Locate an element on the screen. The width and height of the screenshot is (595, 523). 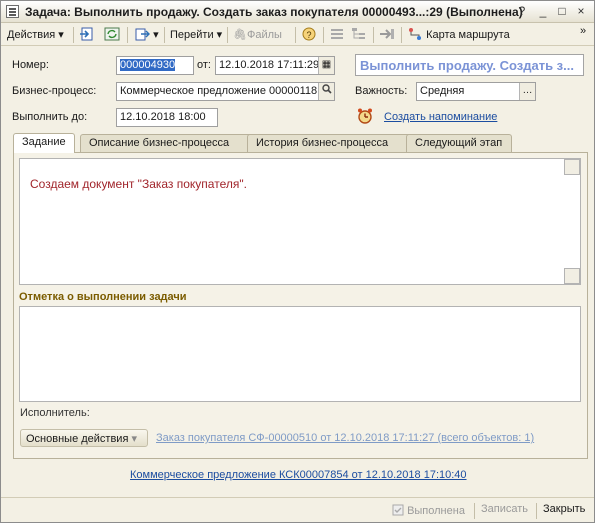
structure-icon is located at coordinates (358, 33).